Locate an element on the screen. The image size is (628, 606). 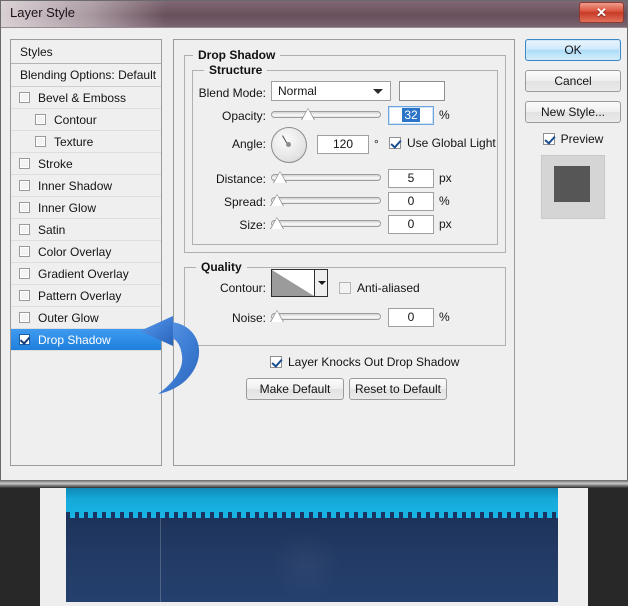
size-input: 0 is located at coordinates (411, 224).